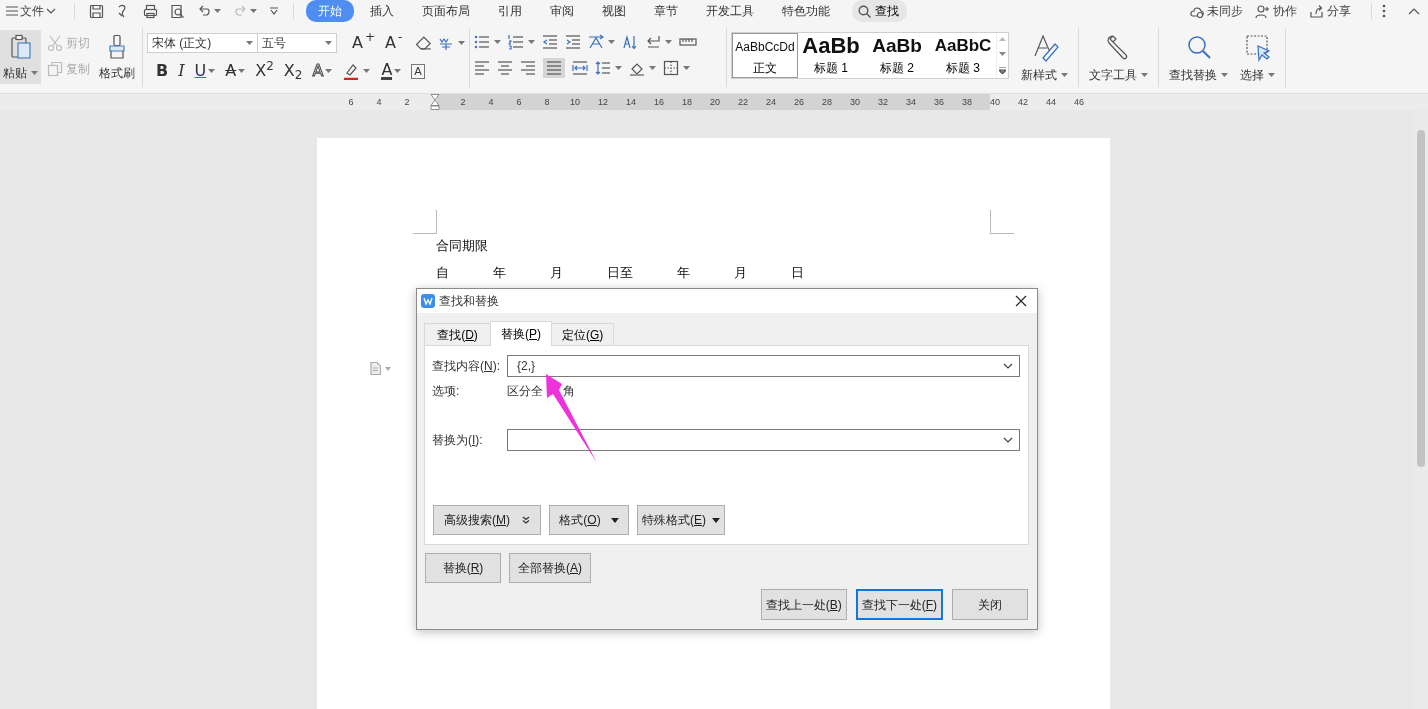 This screenshot has width=1428, height=709. I want to click on menu-tab: 章节, so click(666, 11).